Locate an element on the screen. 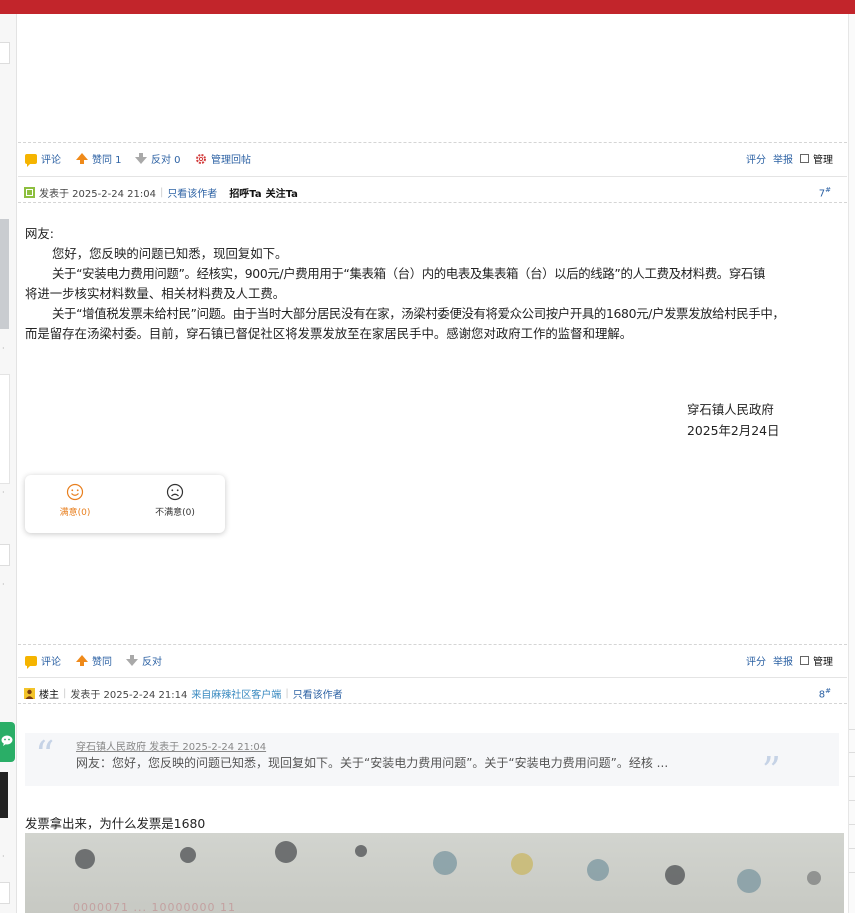 Image resolution: width=855 pixels, height=913 pixels. oppose-label: 反对 0 is located at coordinates (166, 160).